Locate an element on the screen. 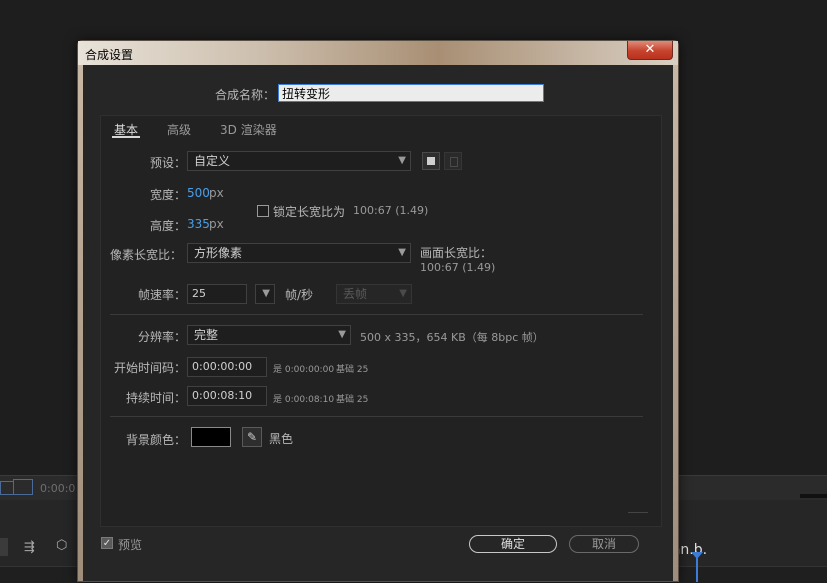  pixel-aspect-value: 方形像素 is located at coordinates (218, 253).